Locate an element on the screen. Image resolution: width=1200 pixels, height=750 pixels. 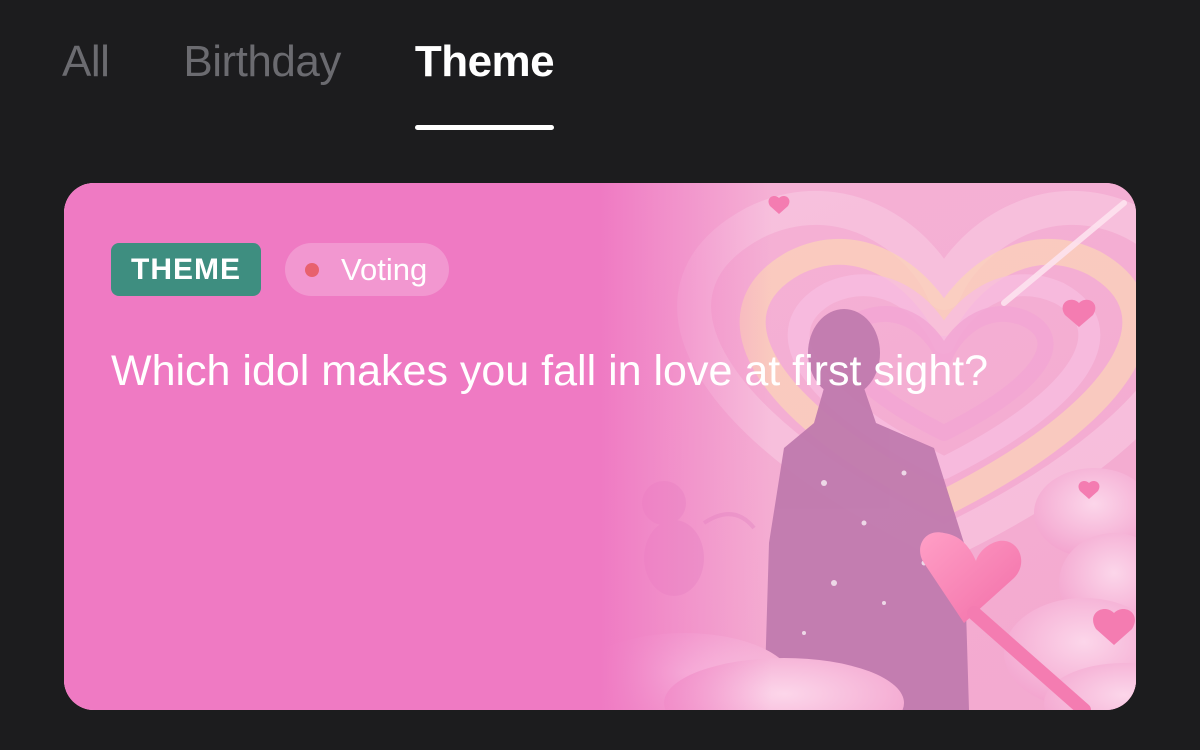
status-label: Voting is located at coordinates (384, 269).